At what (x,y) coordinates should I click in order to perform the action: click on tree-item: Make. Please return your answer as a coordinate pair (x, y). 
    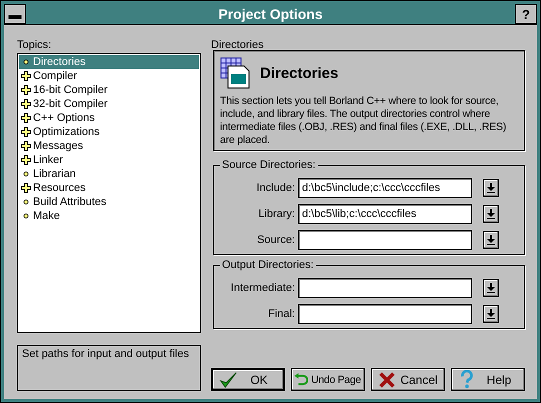
    Looking at the image, I should click on (109, 216).